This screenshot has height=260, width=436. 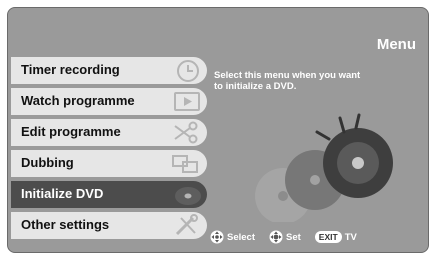 I want to click on menu-item-label: Initialize DVD, so click(x=62, y=193).